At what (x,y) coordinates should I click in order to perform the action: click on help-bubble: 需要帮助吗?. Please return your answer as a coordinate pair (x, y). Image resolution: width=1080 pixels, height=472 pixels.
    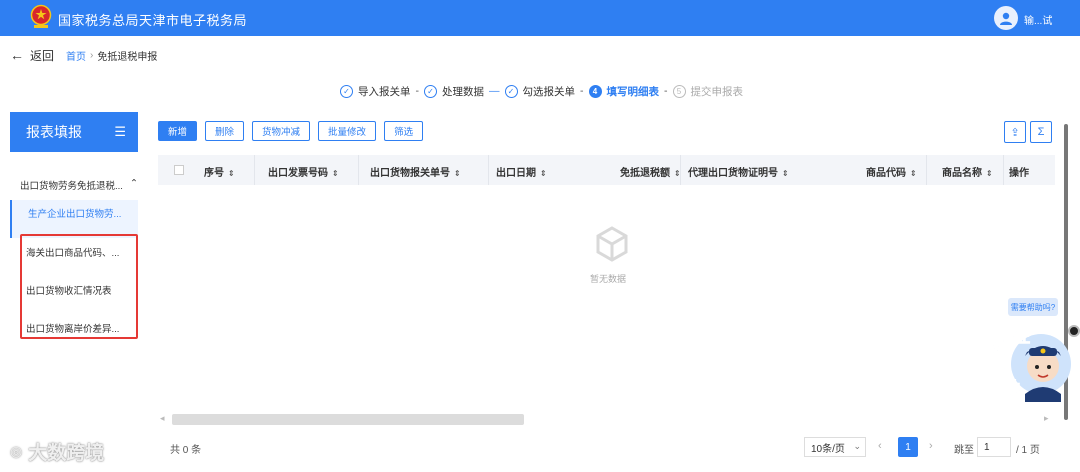
    Looking at the image, I should click on (1033, 307).